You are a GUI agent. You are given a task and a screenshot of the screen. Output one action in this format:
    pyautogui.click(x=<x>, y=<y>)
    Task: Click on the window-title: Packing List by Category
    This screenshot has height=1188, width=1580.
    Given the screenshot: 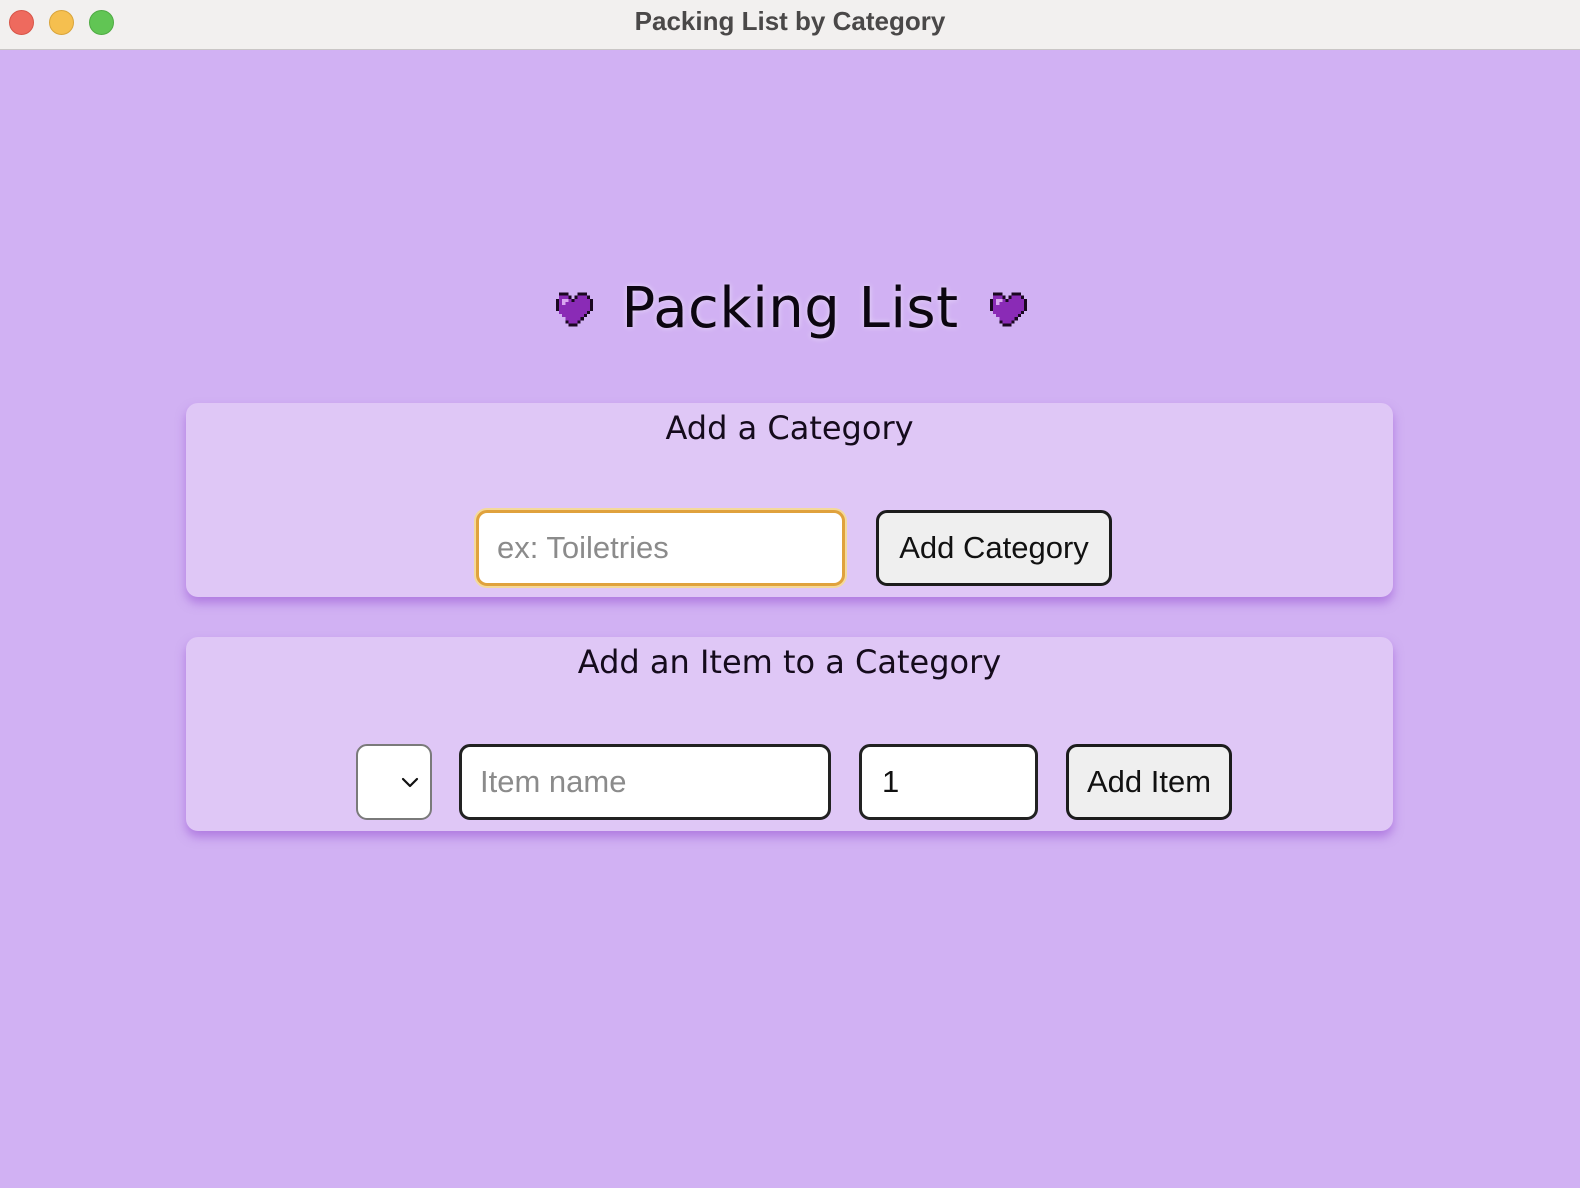 What is the action you would take?
    pyautogui.click(x=790, y=21)
    